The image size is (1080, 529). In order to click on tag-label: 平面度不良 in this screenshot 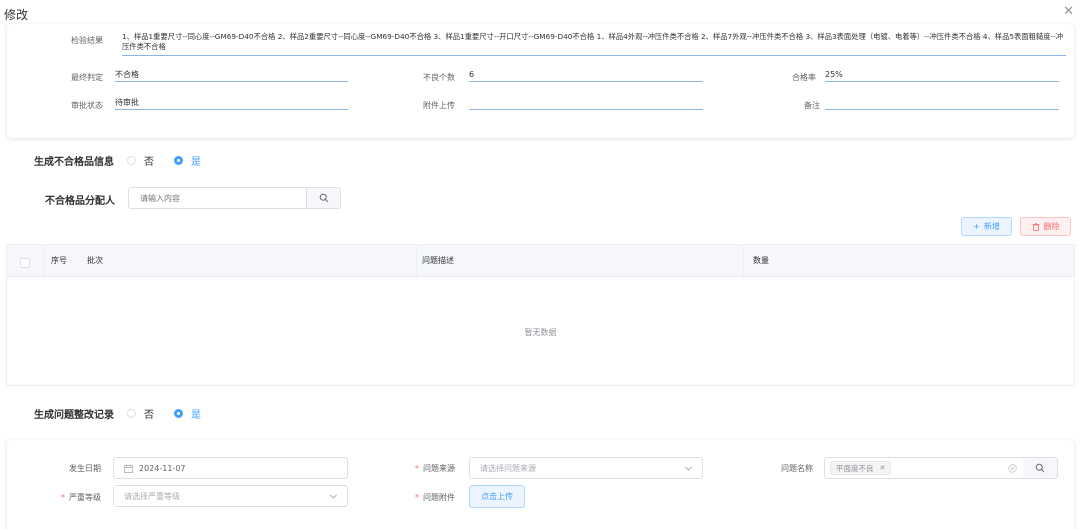, I will do `click(855, 468)`.